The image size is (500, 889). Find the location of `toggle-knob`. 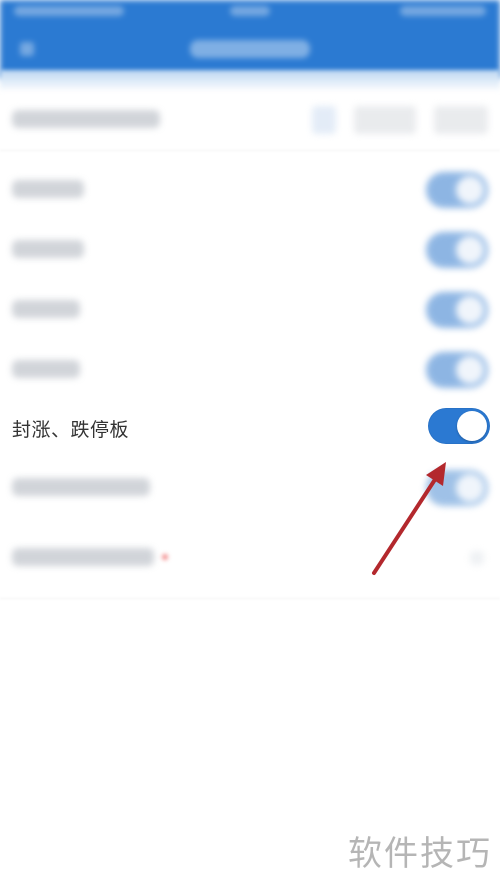

toggle-knob is located at coordinates (472, 426).